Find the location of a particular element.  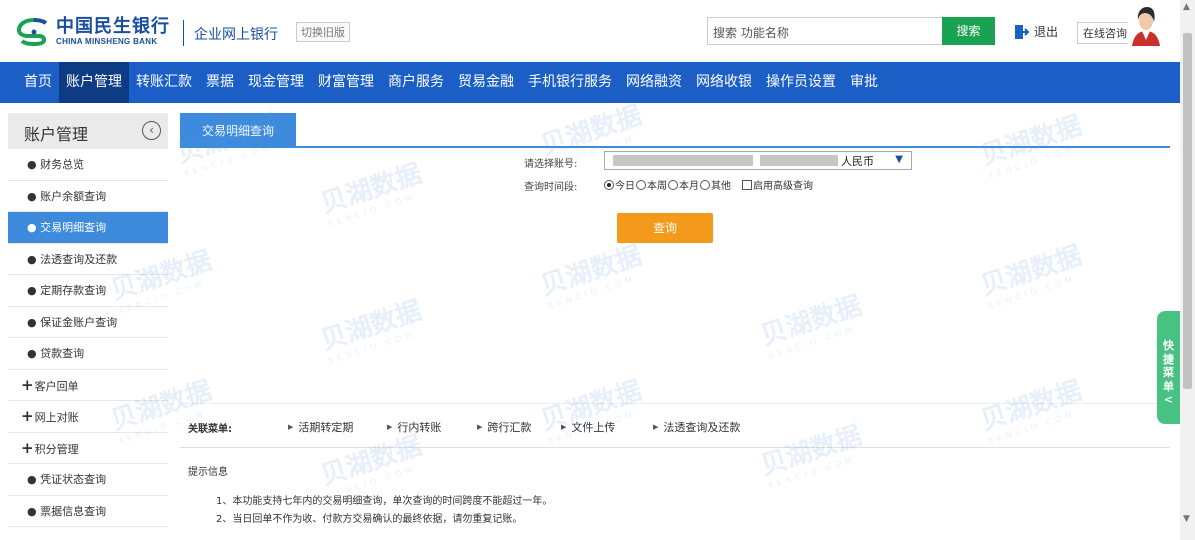

sidebar-item: ● 凭证状态查询 is located at coordinates (88, 480).